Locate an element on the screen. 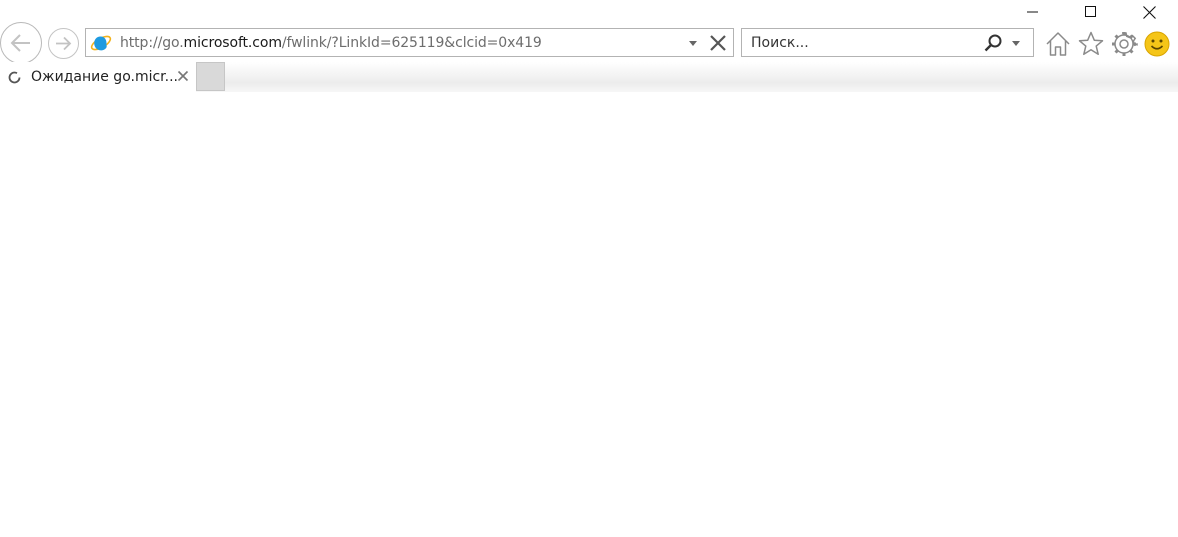  forward-arrow-icon is located at coordinates (64, 43).